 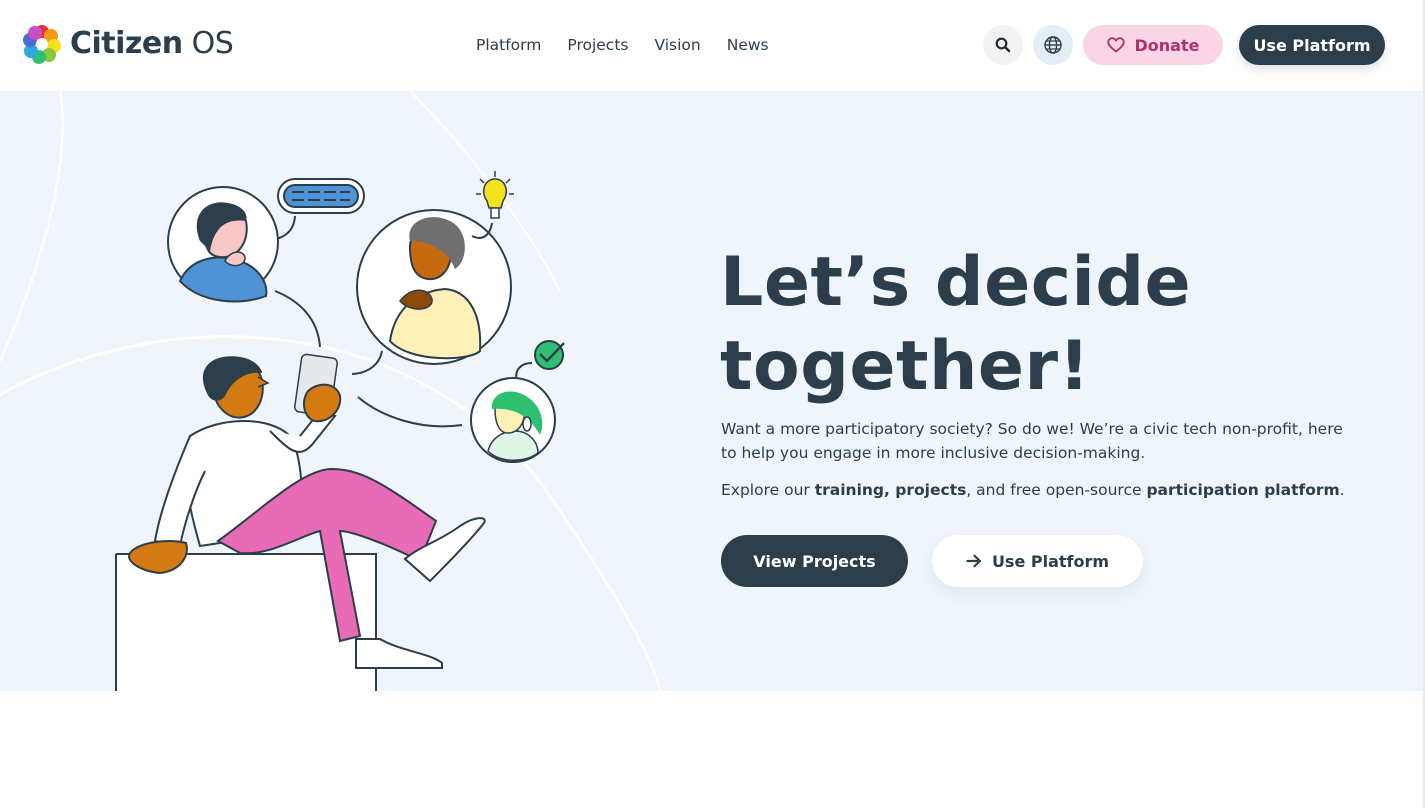 I want to click on explore-training-projects: training, projects, so click(x=890, y=490).